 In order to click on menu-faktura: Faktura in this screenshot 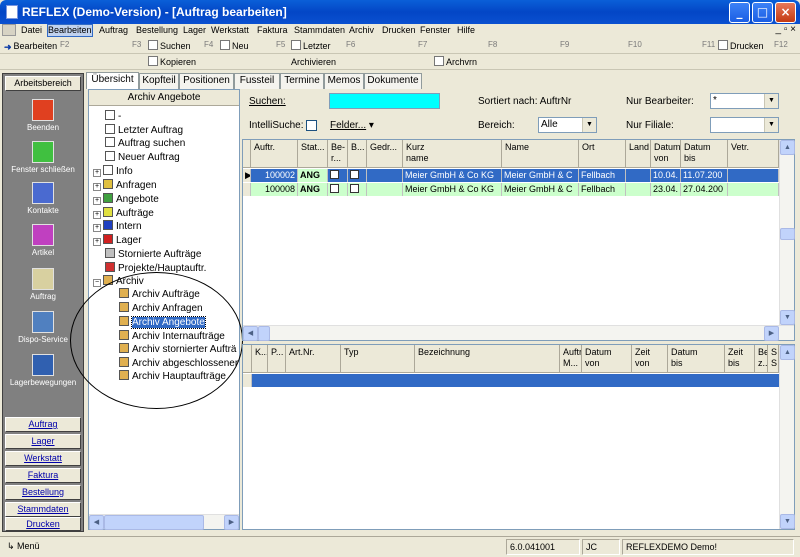, I will do `click(272, 30)`.